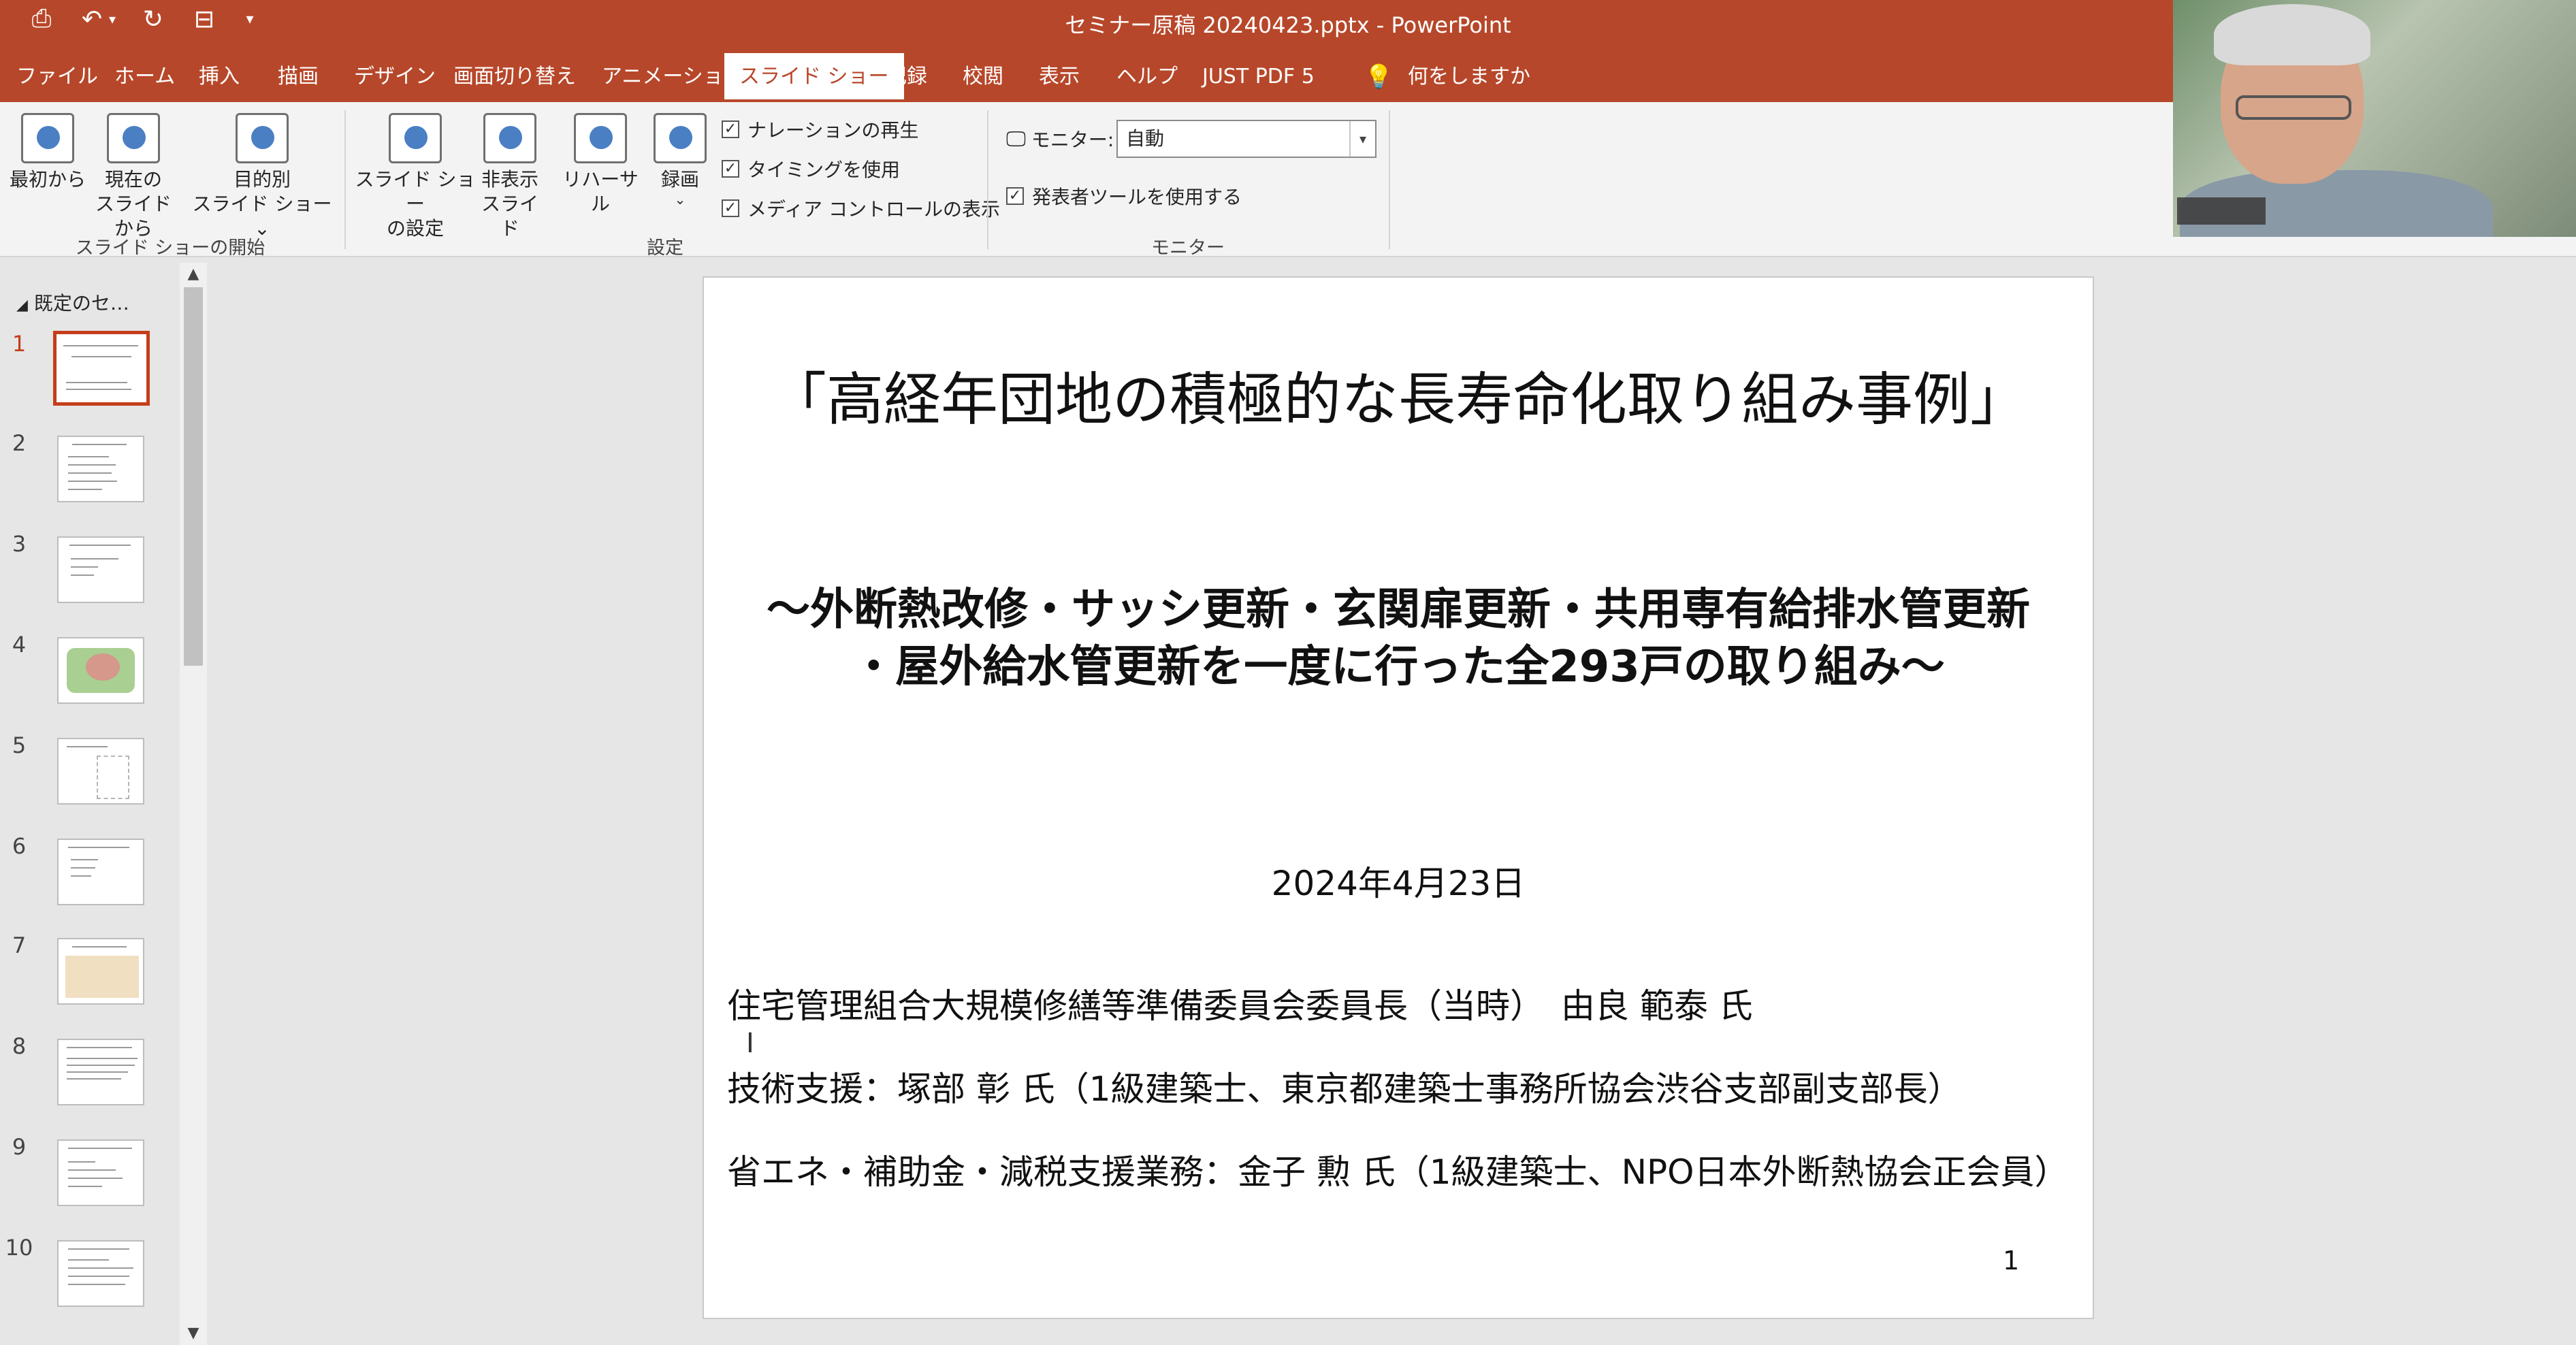 Image resolution: width=2576 pixels, height=1345 pixels. What do you see at coordinates (814, 77) in the screenshot?
I see `tab-slide-show: スライド ショー` at bounding box center [814, 77].